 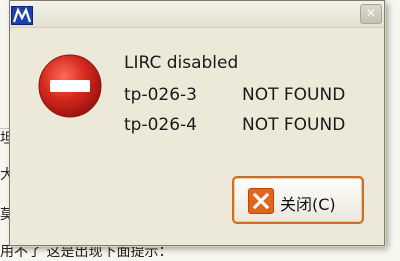 What do you see at coordinates (160, 95) in the screenshot?
I see `device-name: tp-026-3` at bounding box center [160, 95].